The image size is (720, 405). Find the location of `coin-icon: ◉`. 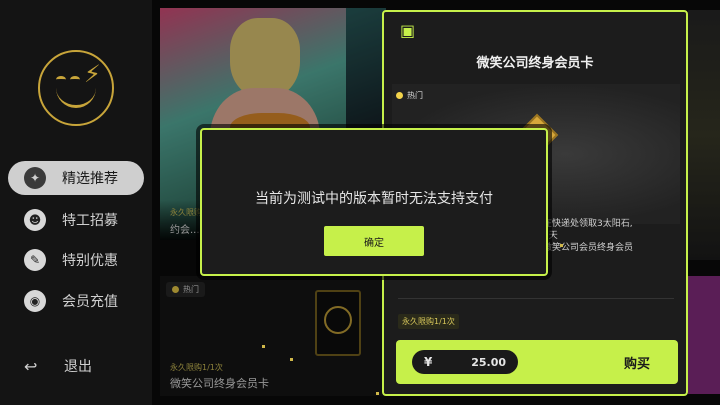

coin-icon: ◉ is located at coordinates (35, 301).